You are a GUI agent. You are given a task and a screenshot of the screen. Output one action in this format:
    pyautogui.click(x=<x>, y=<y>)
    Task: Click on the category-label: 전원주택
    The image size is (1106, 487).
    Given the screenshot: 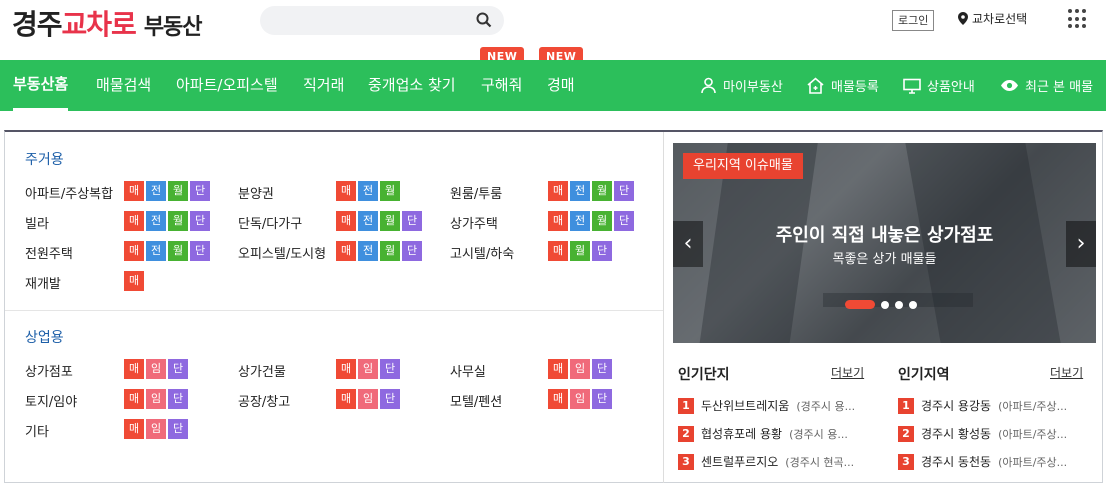 What is the action you would take?
    pyautogui.click(x=49, y=252)
    